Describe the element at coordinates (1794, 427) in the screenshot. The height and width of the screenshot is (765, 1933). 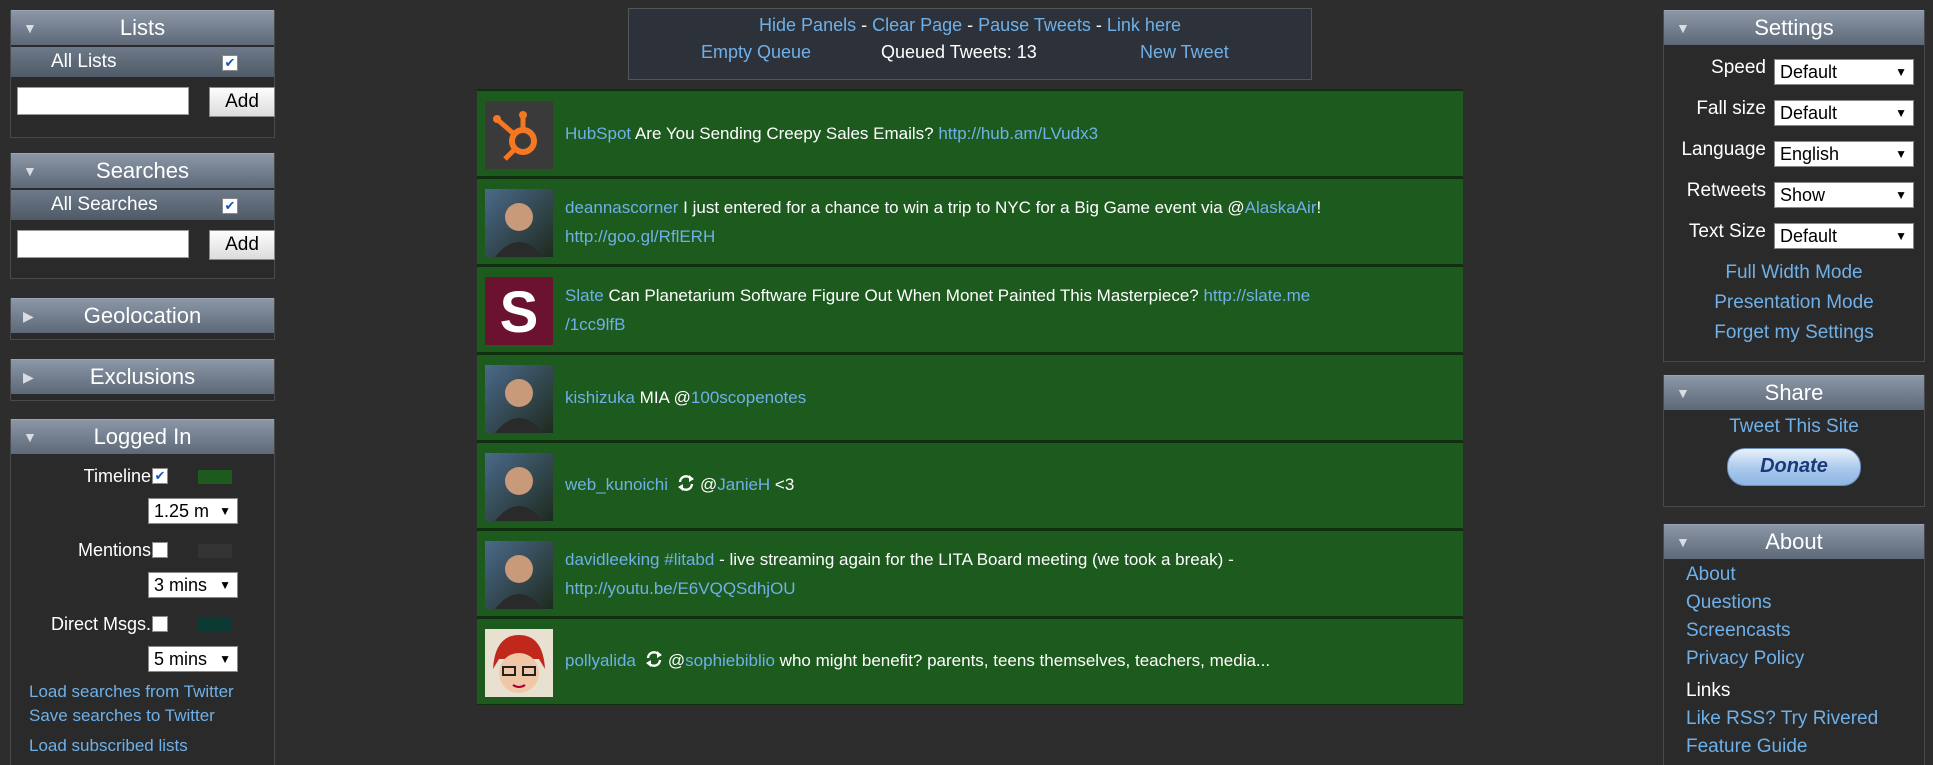
I see `tweet-this-site-link: Tweet This Site` at that location.